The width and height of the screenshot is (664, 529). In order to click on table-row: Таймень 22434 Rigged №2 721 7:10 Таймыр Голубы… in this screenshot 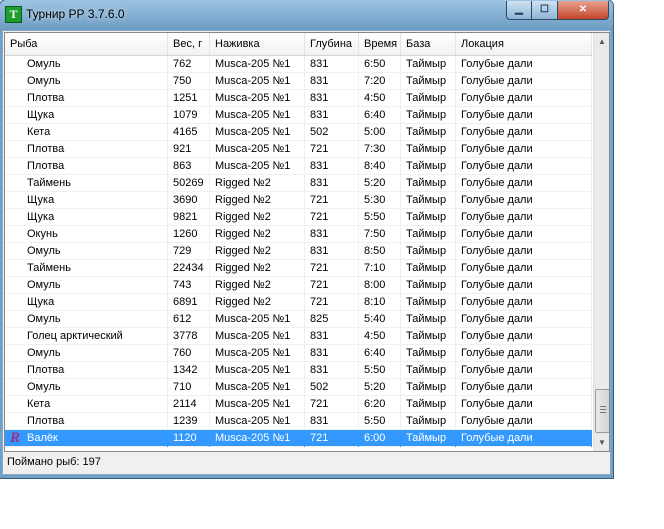, I will do `click(298, 268)`.